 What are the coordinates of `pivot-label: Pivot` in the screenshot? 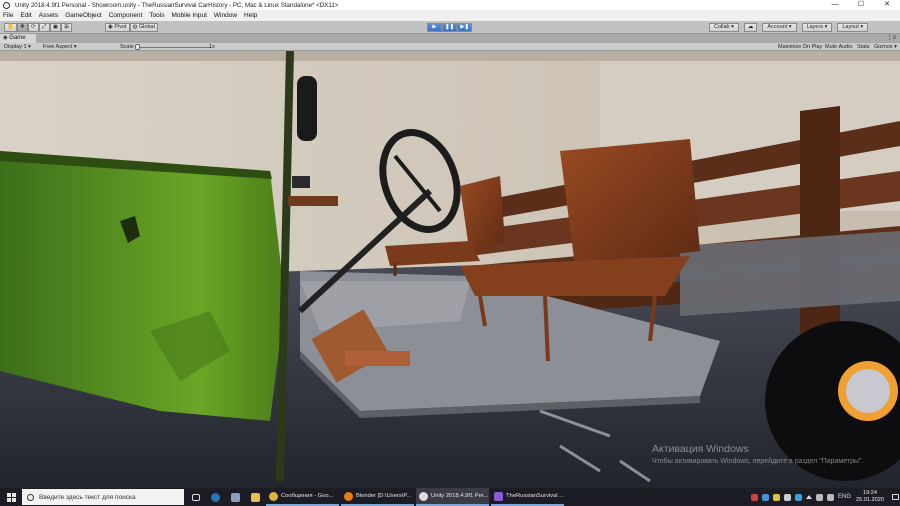 It's located at (120, 27).